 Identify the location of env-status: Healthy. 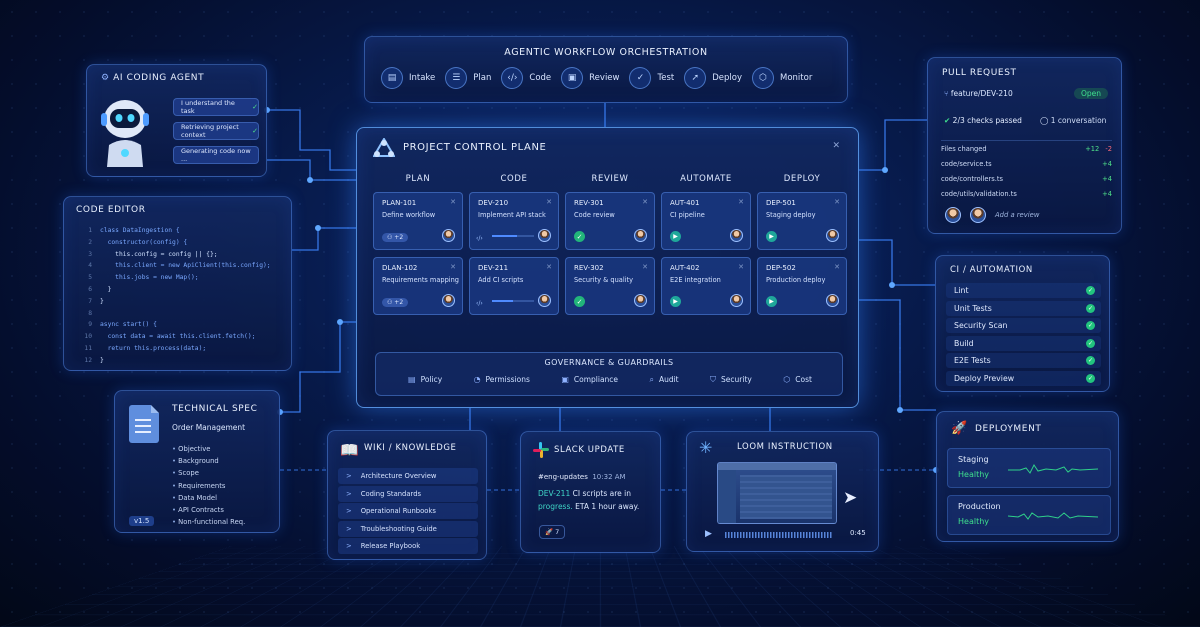
(974, 521).